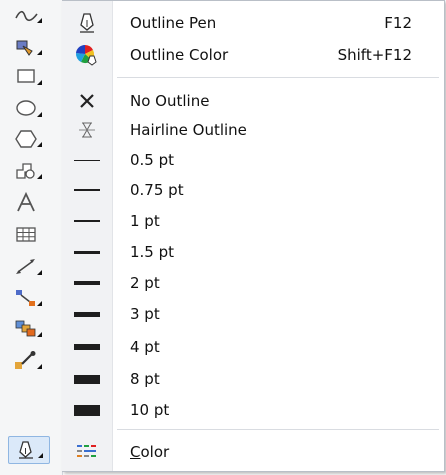  Describe the element at coordinates (87, 55) in the screenshot. I see `outline-color-icon` at that location.